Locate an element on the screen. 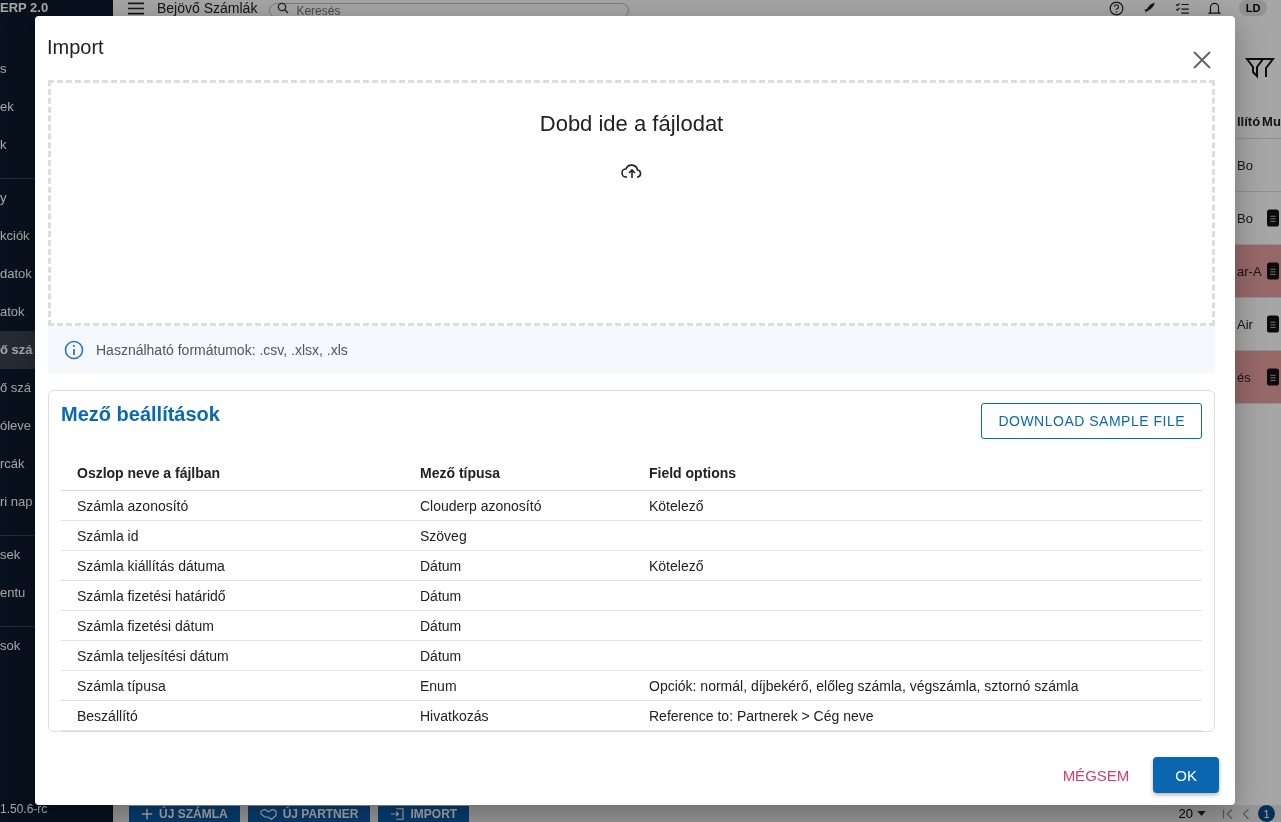  table-row: ar-A is located at coordinates (1258, 271).